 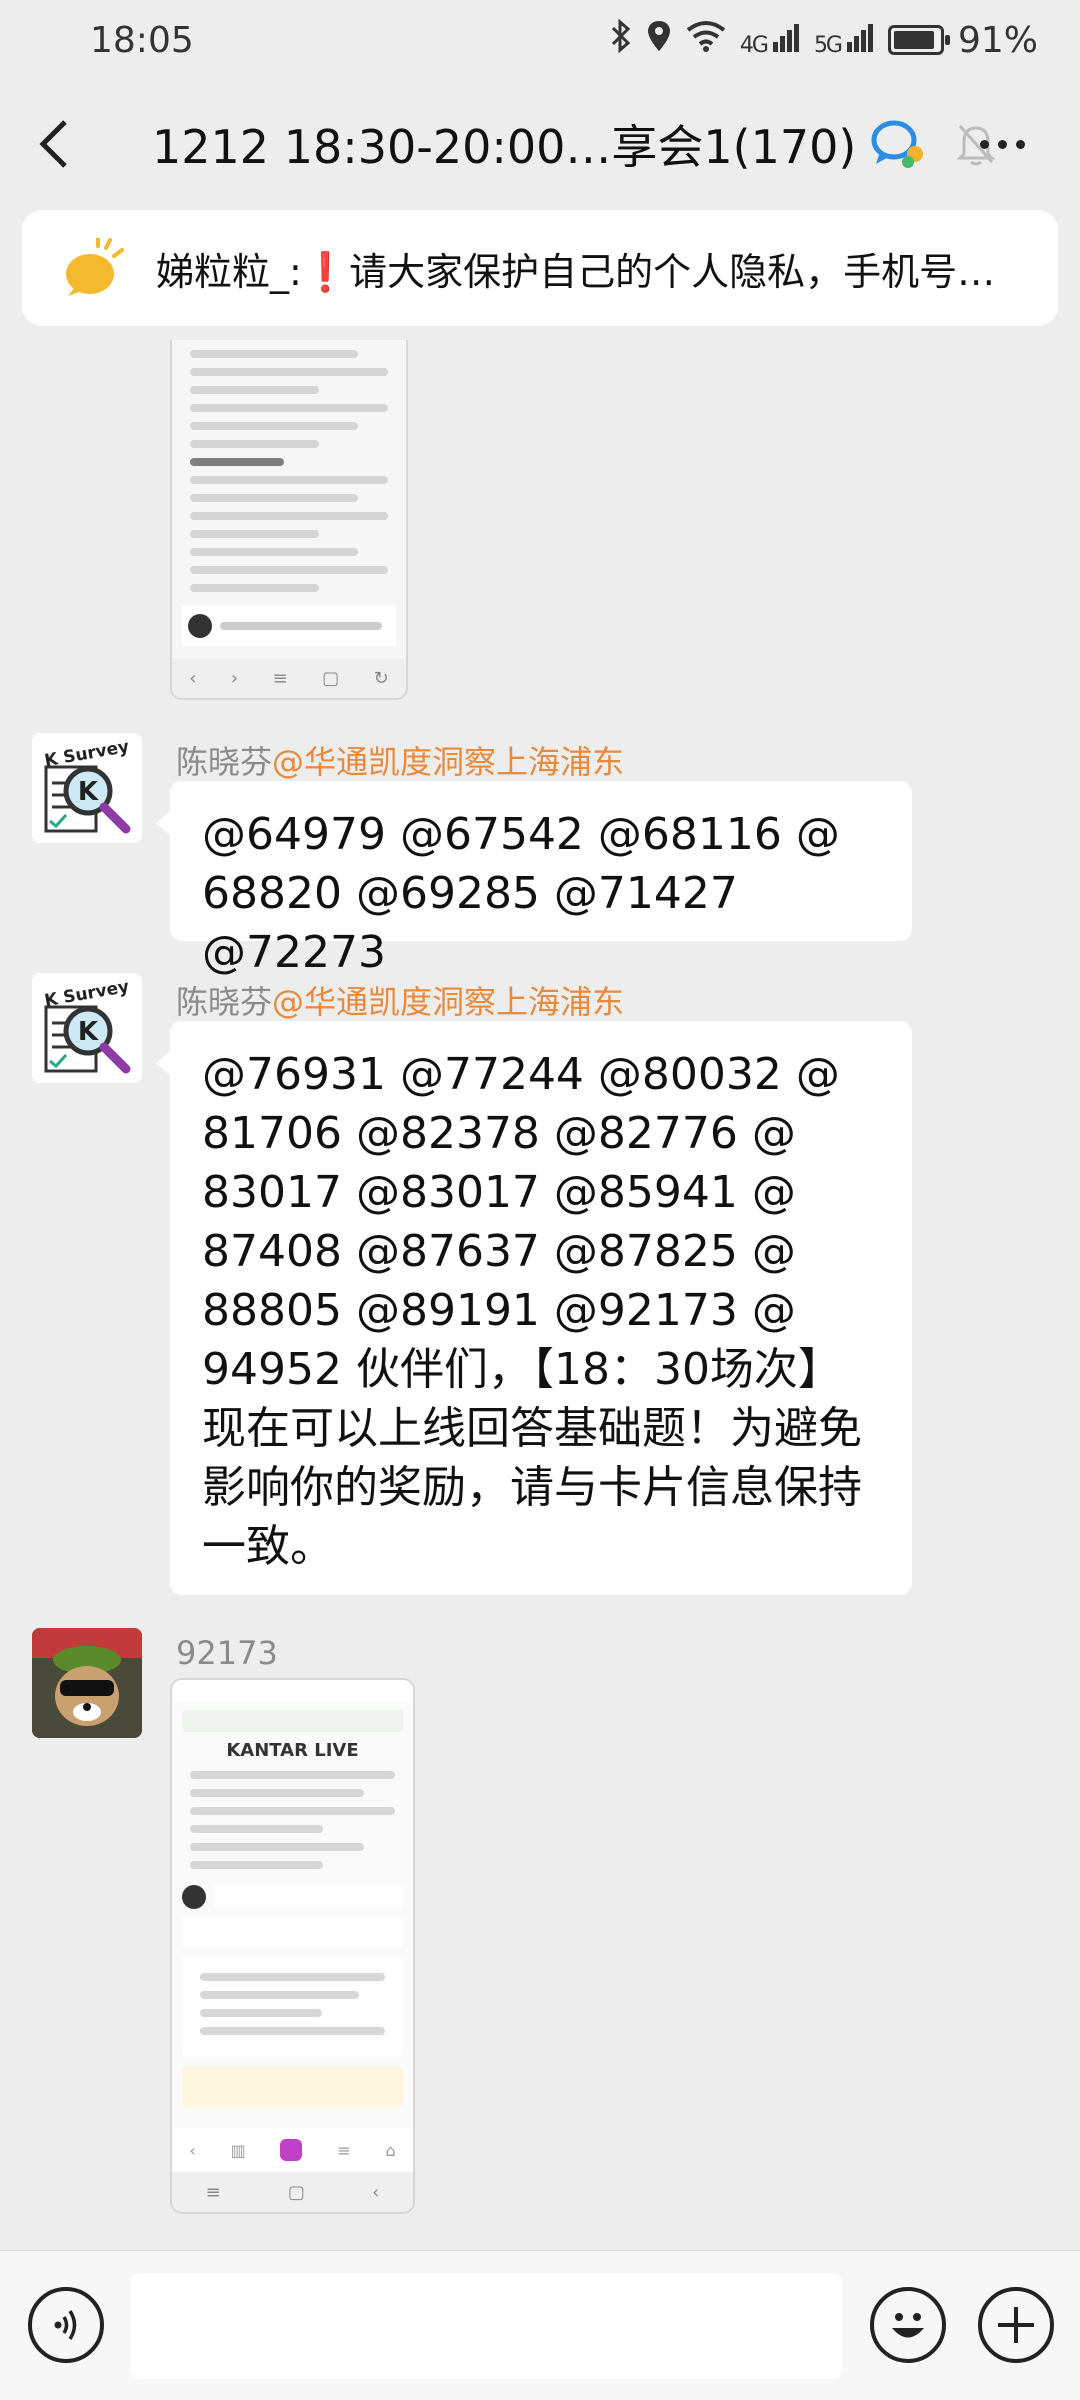 I want to click on location-icon, so click(x=659, y=40).